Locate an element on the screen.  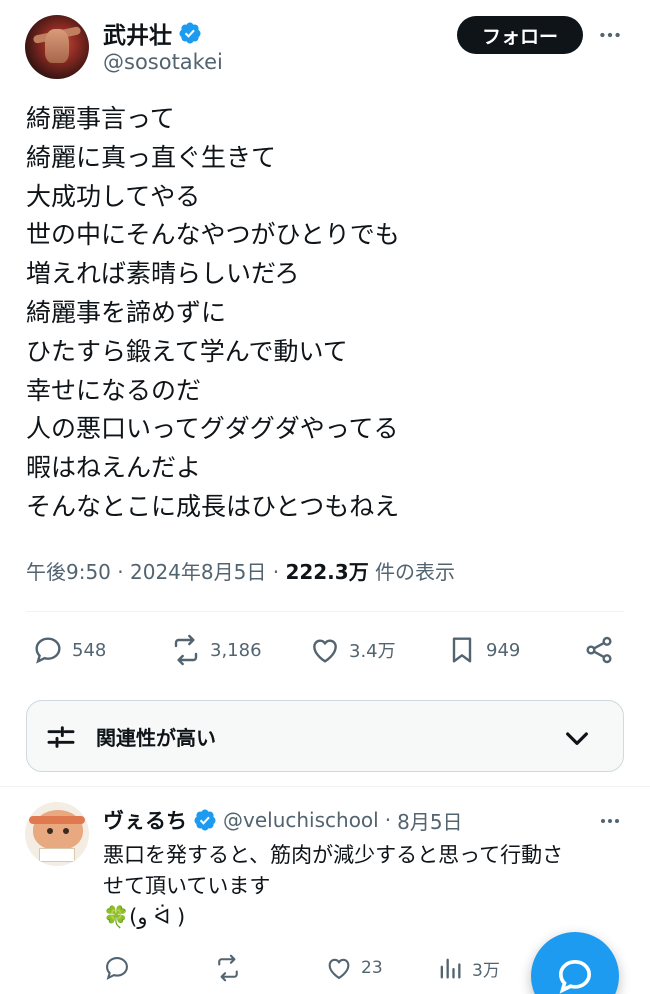
author-avatar is located at coordinates (57, 47).